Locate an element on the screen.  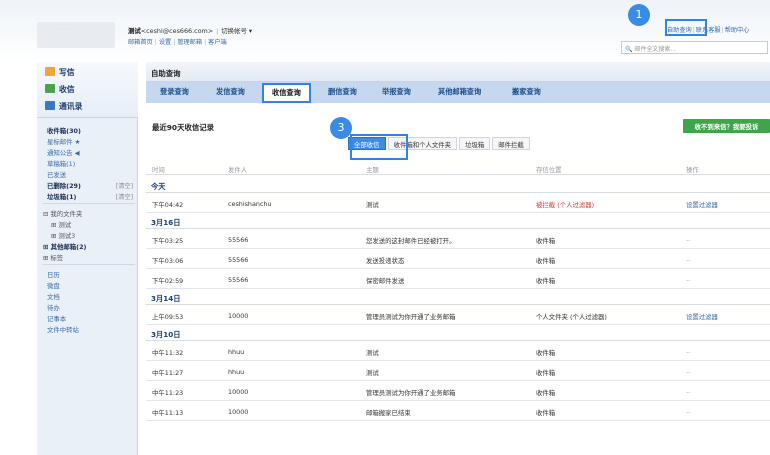
table-row: 下午03:25 55566 您发送的这封邮件已经被打开。 收件箱 -- is located at coordinates (458, 239).